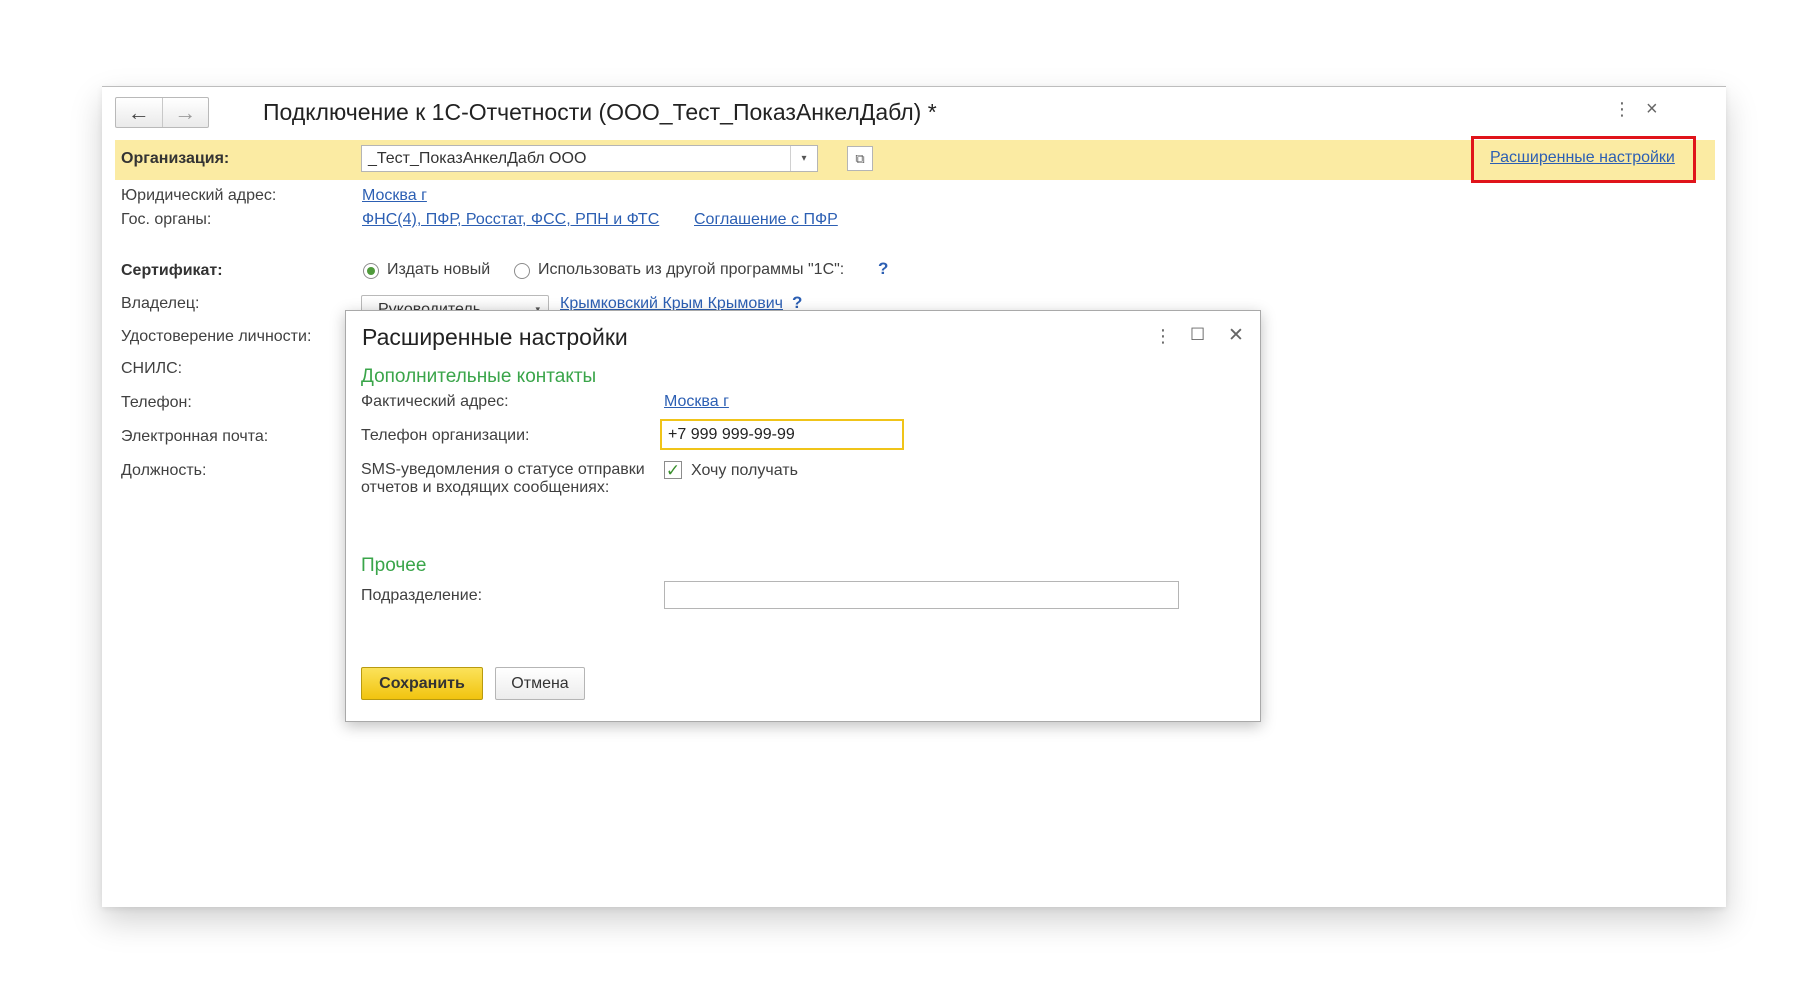 This screenshot has height=983, width=1812. What do you see at coordinates (860, 158) in the screenshot?
I see `open-organization-icon: ⧉` at bounding box center [860, 158].